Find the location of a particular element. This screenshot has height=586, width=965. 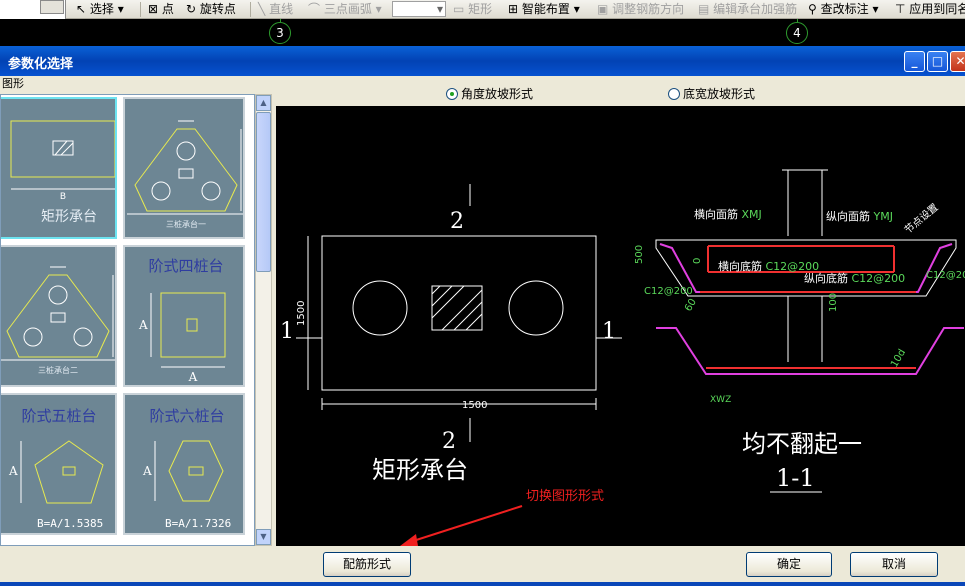

smart-layout-tool: ⊞ 智能布置 ▾ is located at coordinates (544, 9).